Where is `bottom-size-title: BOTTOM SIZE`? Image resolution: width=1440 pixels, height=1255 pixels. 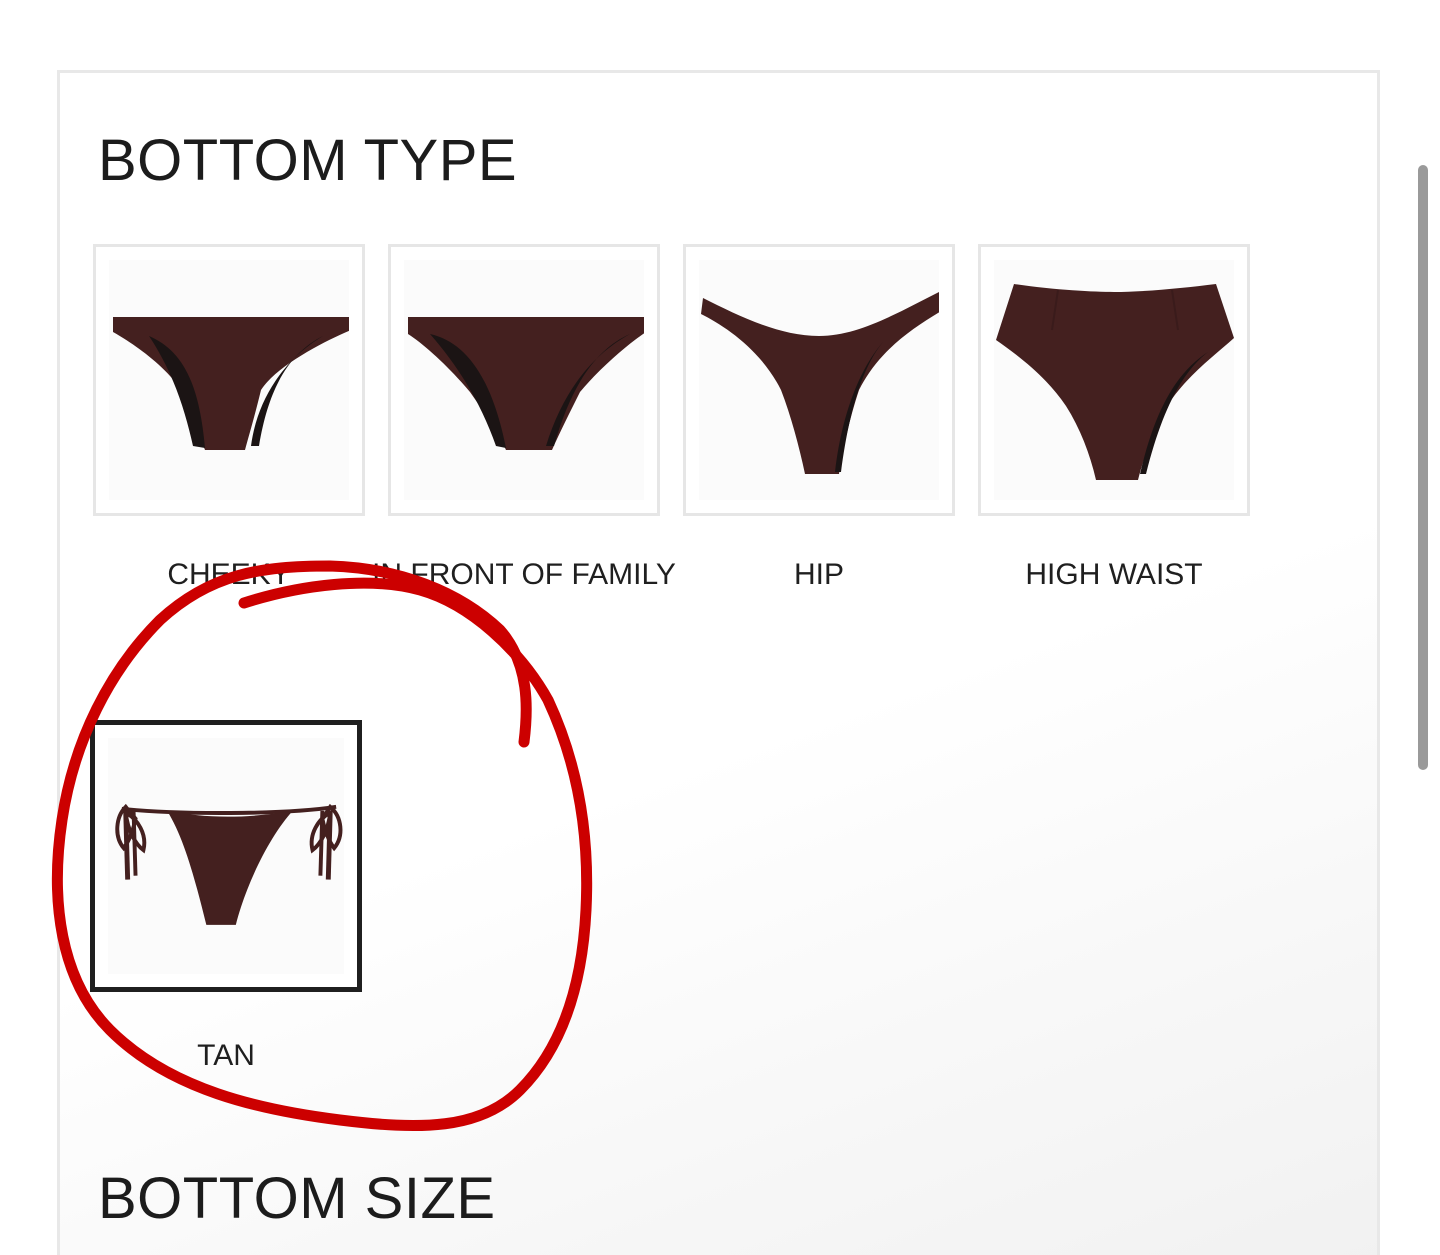 bottom-size-title: BOTTOM SIZE is located at coordinates (297, 1198).